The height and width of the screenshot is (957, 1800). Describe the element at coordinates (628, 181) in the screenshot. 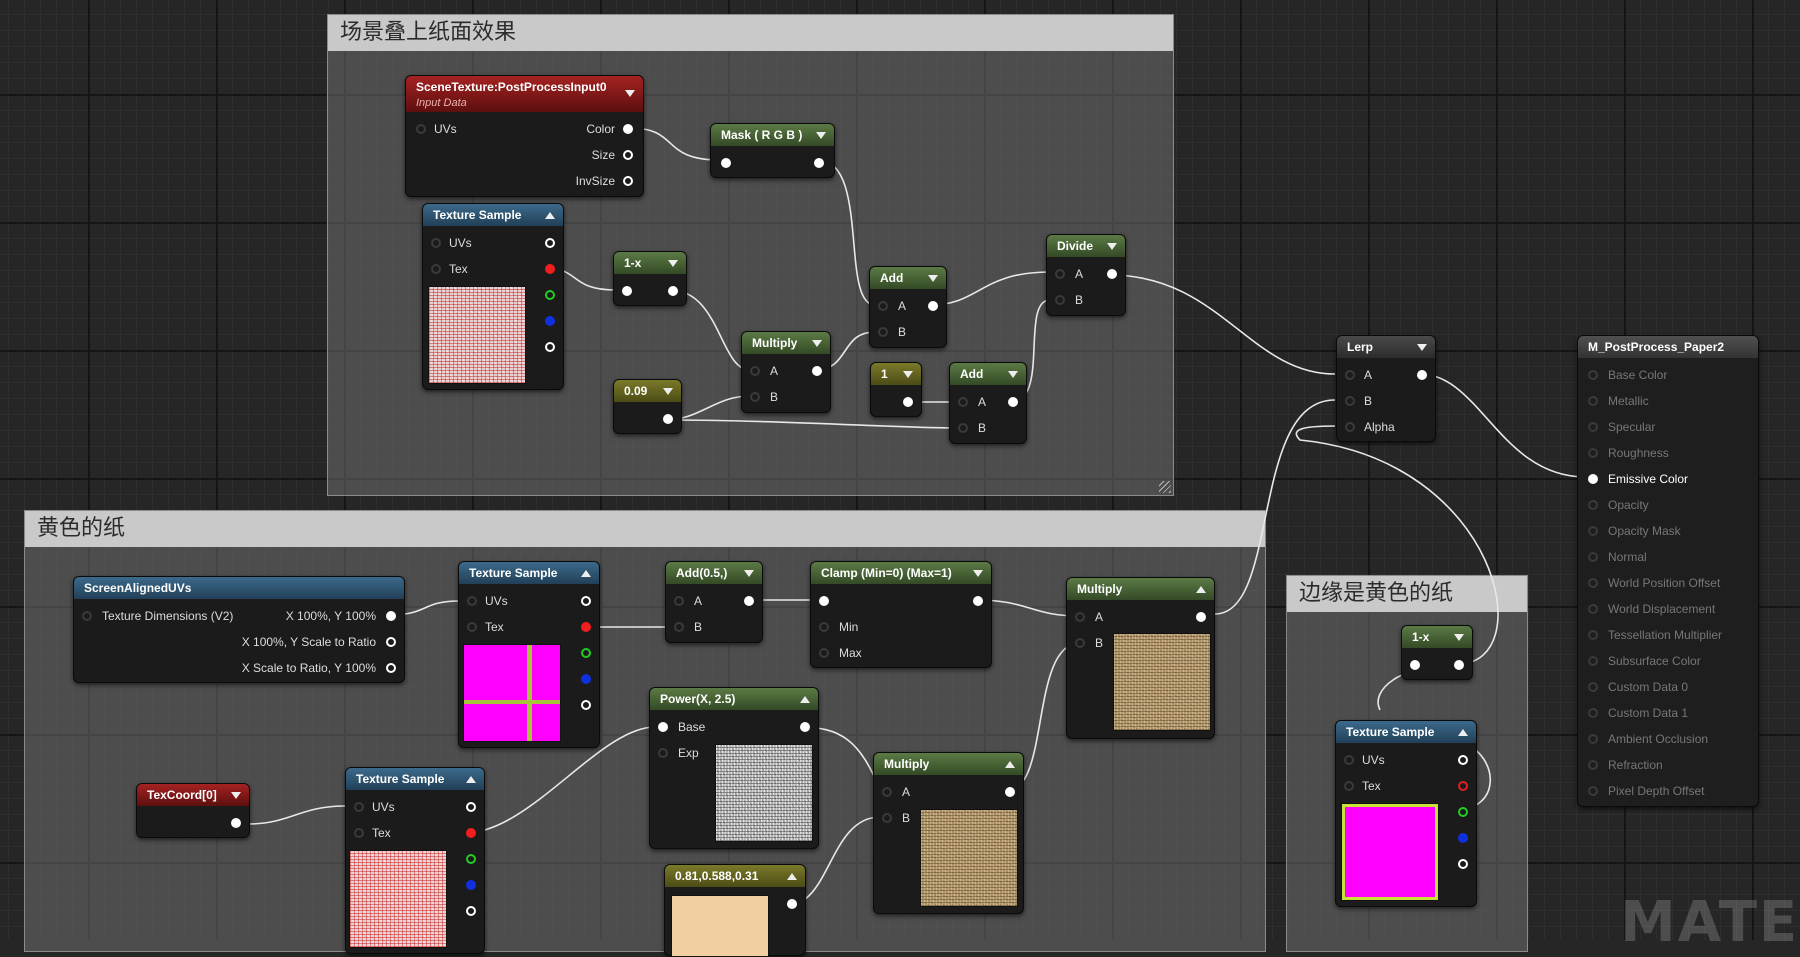

I see `pin-invsize-dot` at that location.